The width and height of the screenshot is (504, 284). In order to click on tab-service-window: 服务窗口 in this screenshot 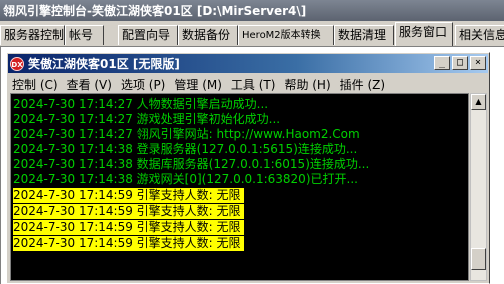, I will do `click(424, 34)`.